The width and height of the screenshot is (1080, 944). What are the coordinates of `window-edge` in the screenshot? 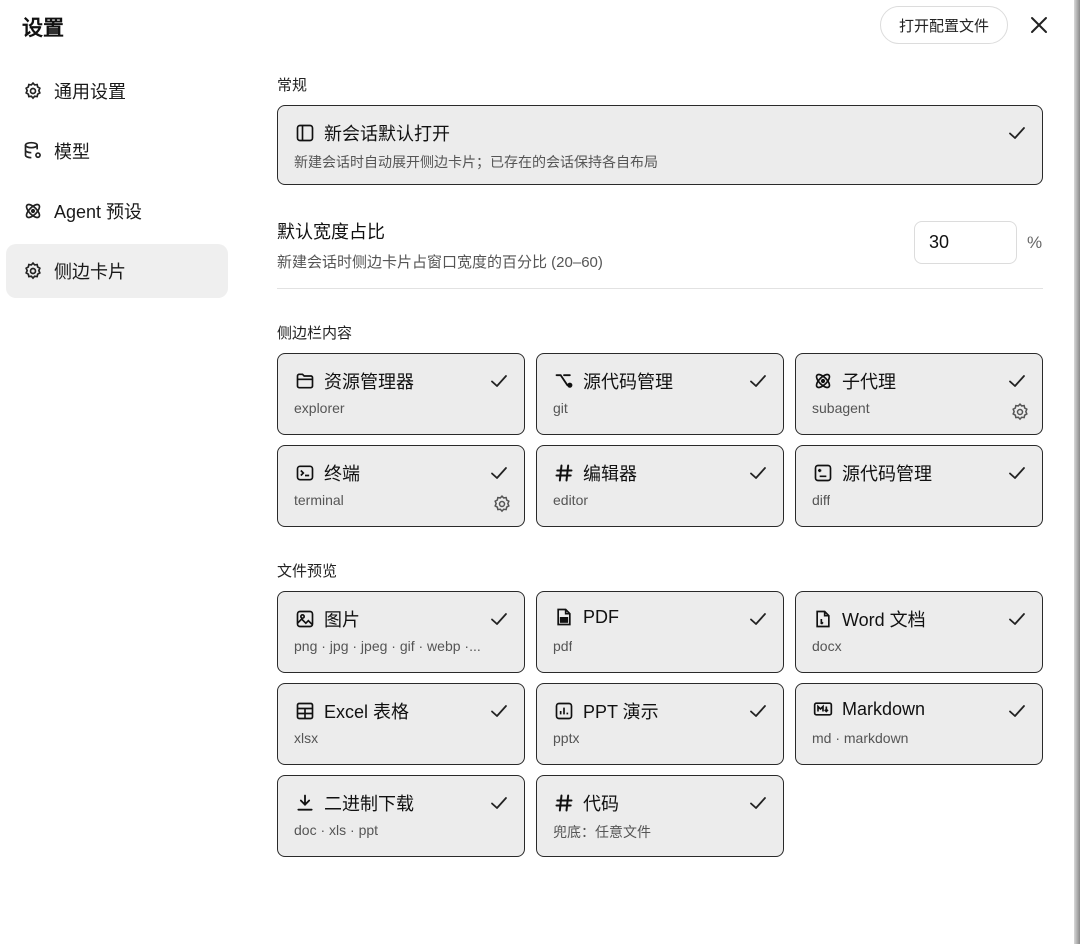 It's located at (1077, 472).